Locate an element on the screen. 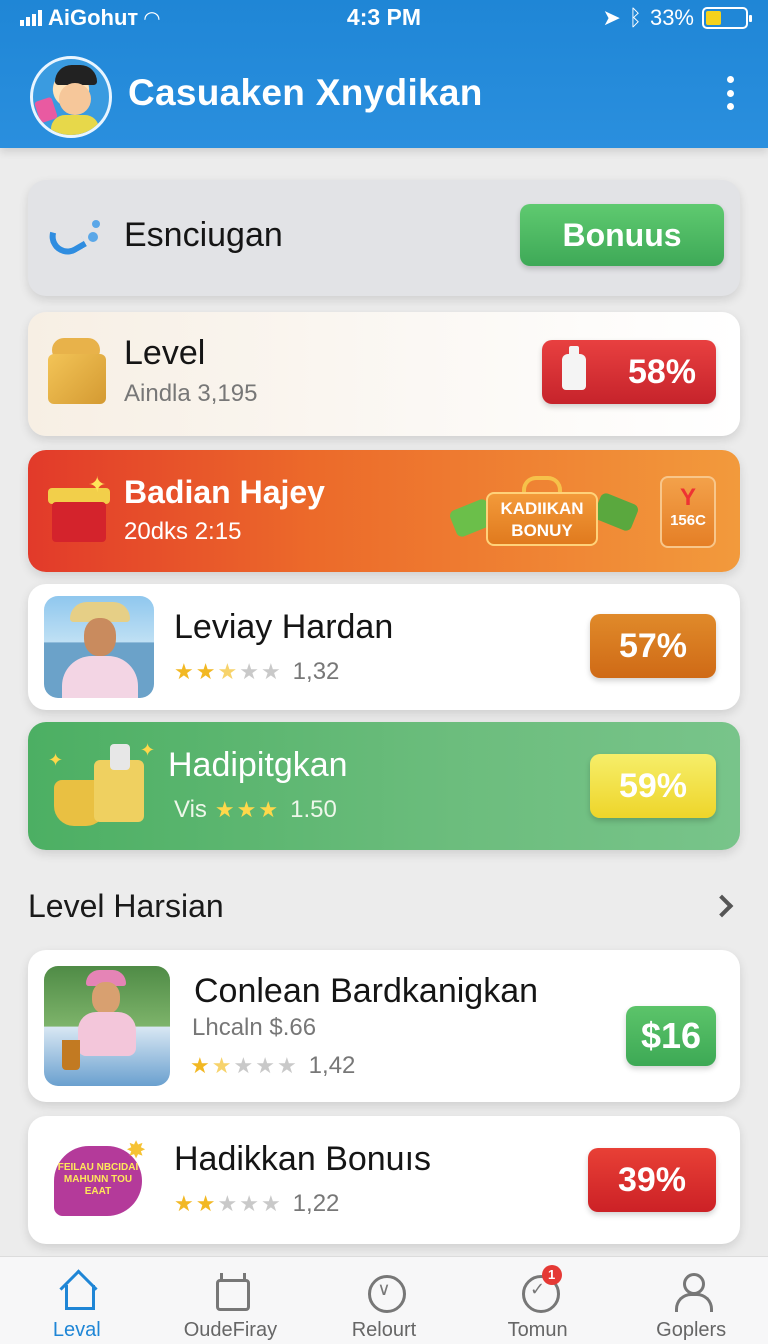  leviay-rating: ★ ★ ★ ★ ★ 1,32 is located at coordinates (256, 672).